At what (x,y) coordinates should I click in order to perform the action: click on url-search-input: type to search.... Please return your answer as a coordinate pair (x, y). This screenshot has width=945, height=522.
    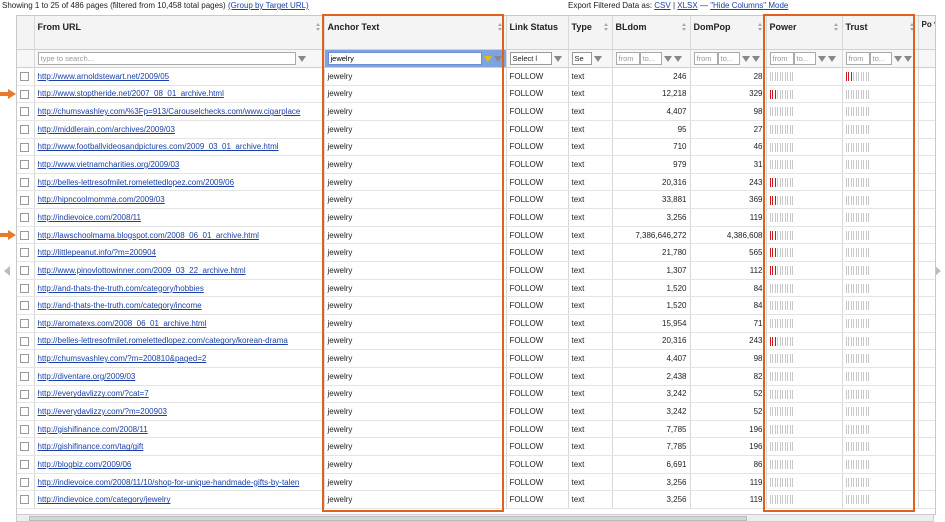
    Looking at the image, I should click on (166, 58).